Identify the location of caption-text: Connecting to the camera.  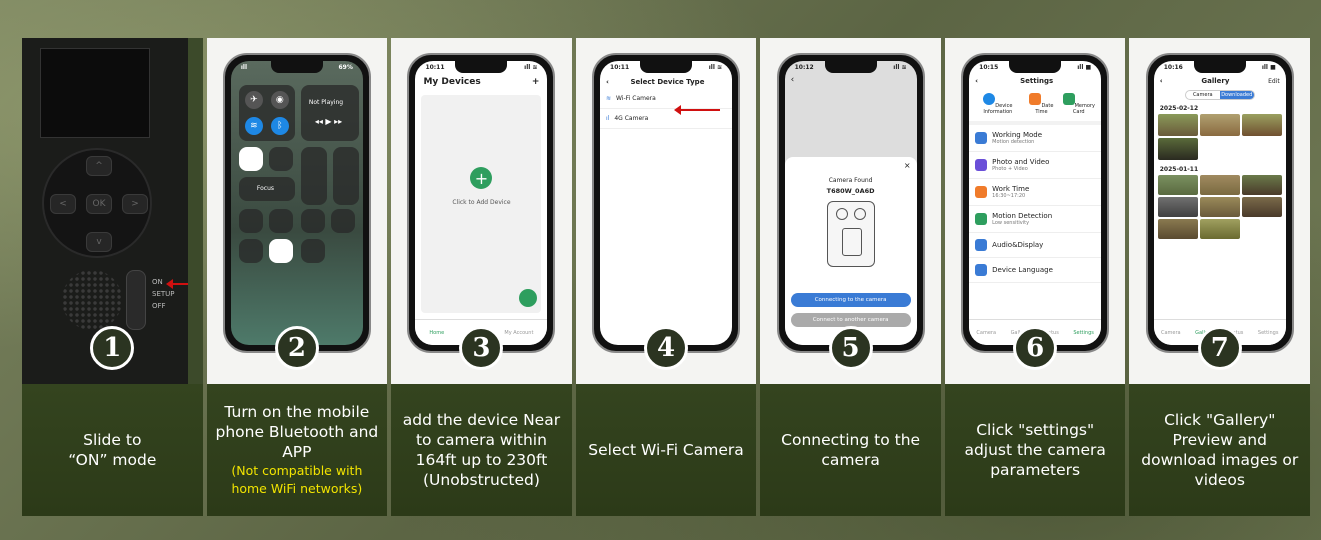
(851, 450).